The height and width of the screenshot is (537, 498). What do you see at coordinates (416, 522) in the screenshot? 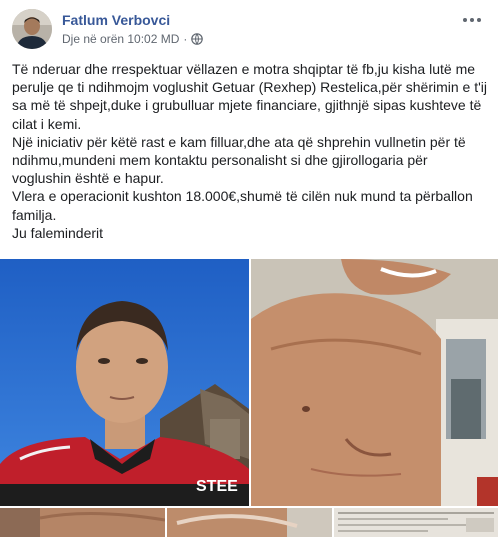
I see `post-photo-document` at bounding box center [416, 522].